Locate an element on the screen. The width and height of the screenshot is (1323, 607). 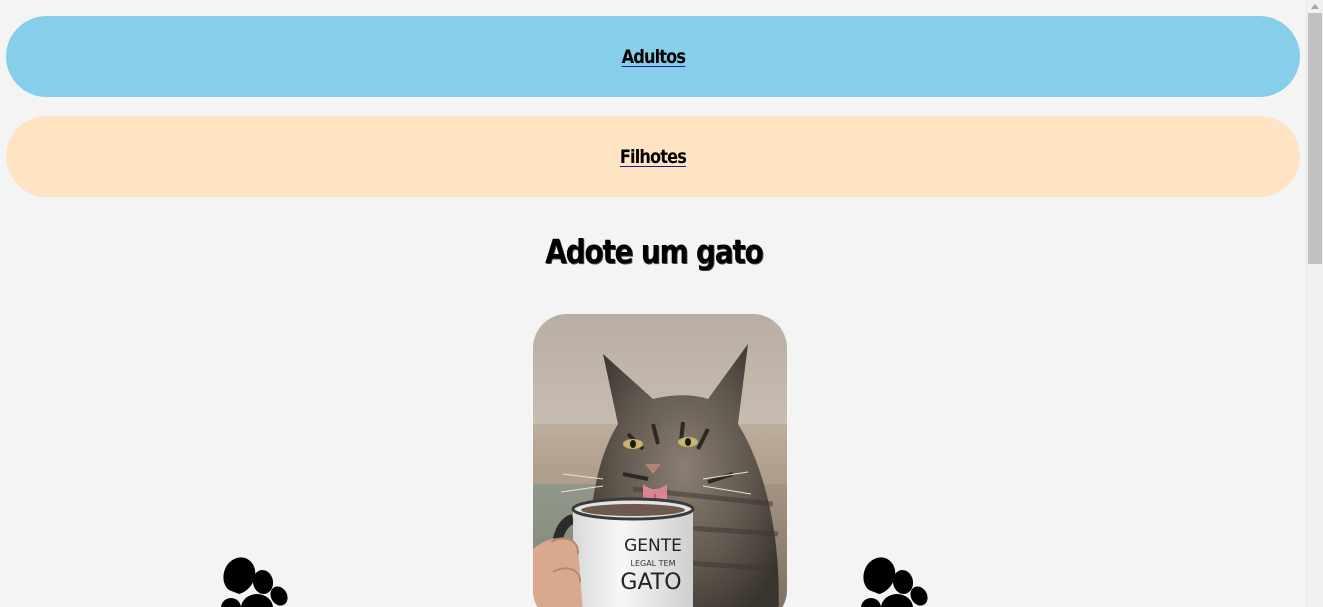
cat-photo-illustration: GENTE LEGAL TEM GATO is located at coordinates (660, 460).